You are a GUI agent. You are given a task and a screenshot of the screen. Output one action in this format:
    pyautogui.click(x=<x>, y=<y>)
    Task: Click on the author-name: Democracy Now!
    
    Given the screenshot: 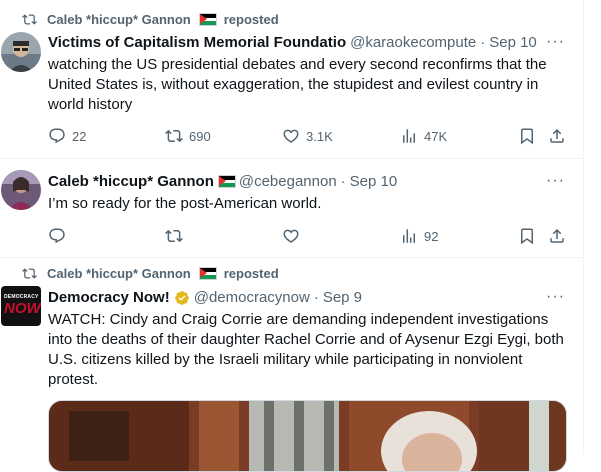 What is the action you would take?
    pyautogui.click(x=109, y=297)
    